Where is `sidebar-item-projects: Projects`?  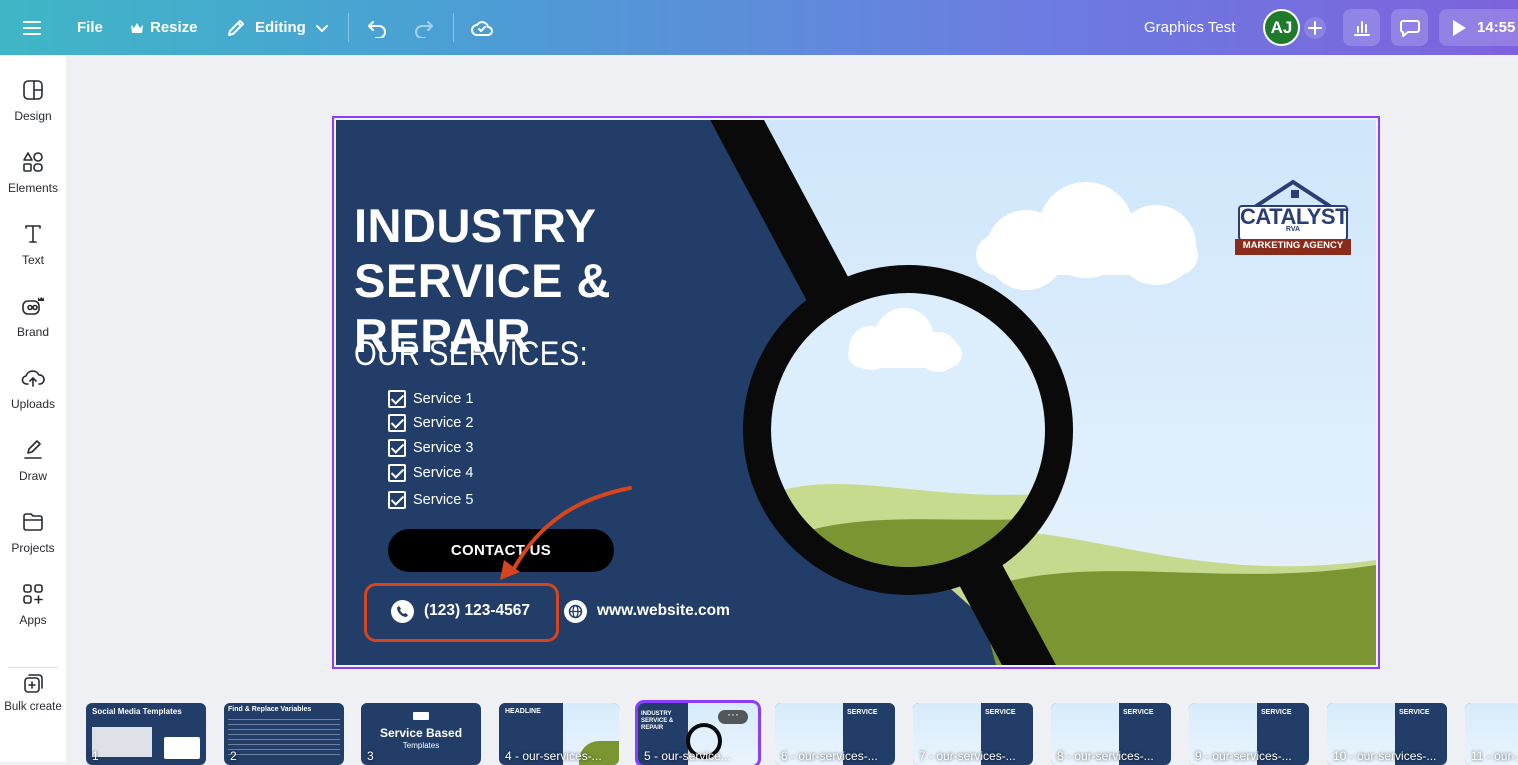
sidebar-item-projects: Projects is located at coordinates (33, 543).